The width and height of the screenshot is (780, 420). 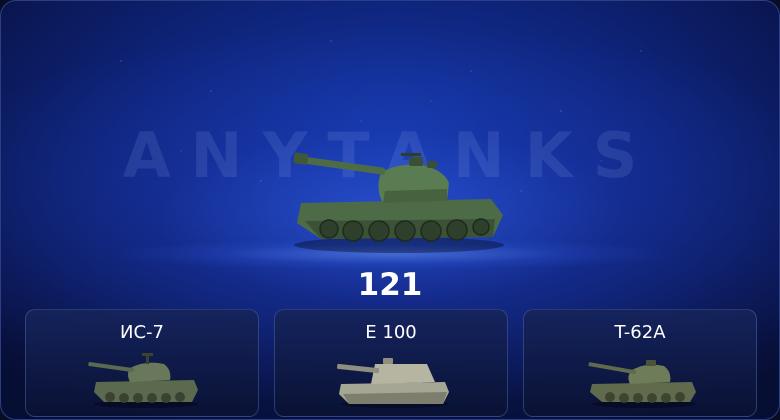 I want to click on is7-tank-icon, so click(x=143, y=380).